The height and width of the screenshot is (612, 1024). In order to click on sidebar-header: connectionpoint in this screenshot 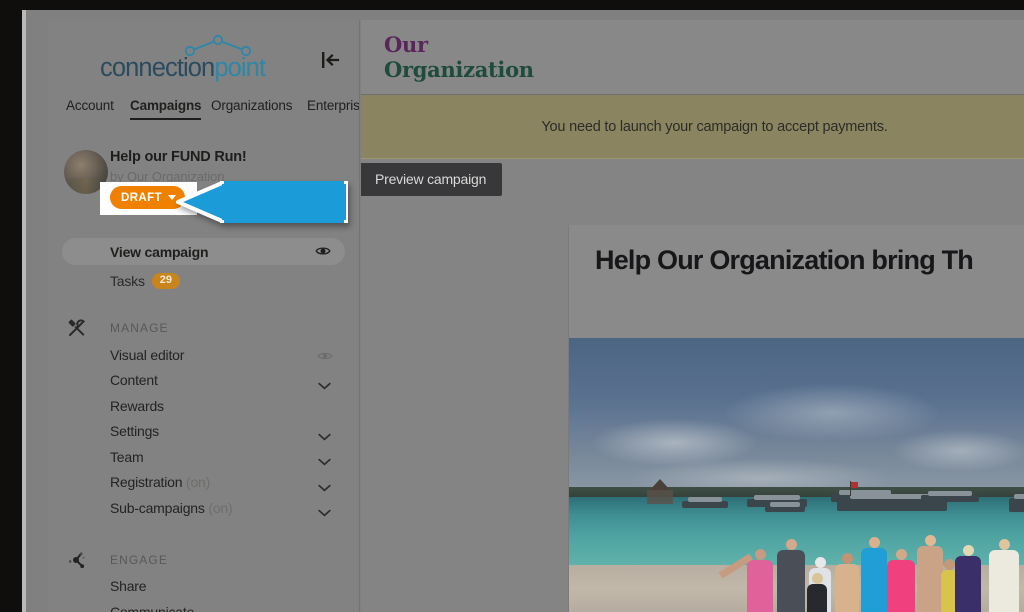, I will do `click(203, 59)`.